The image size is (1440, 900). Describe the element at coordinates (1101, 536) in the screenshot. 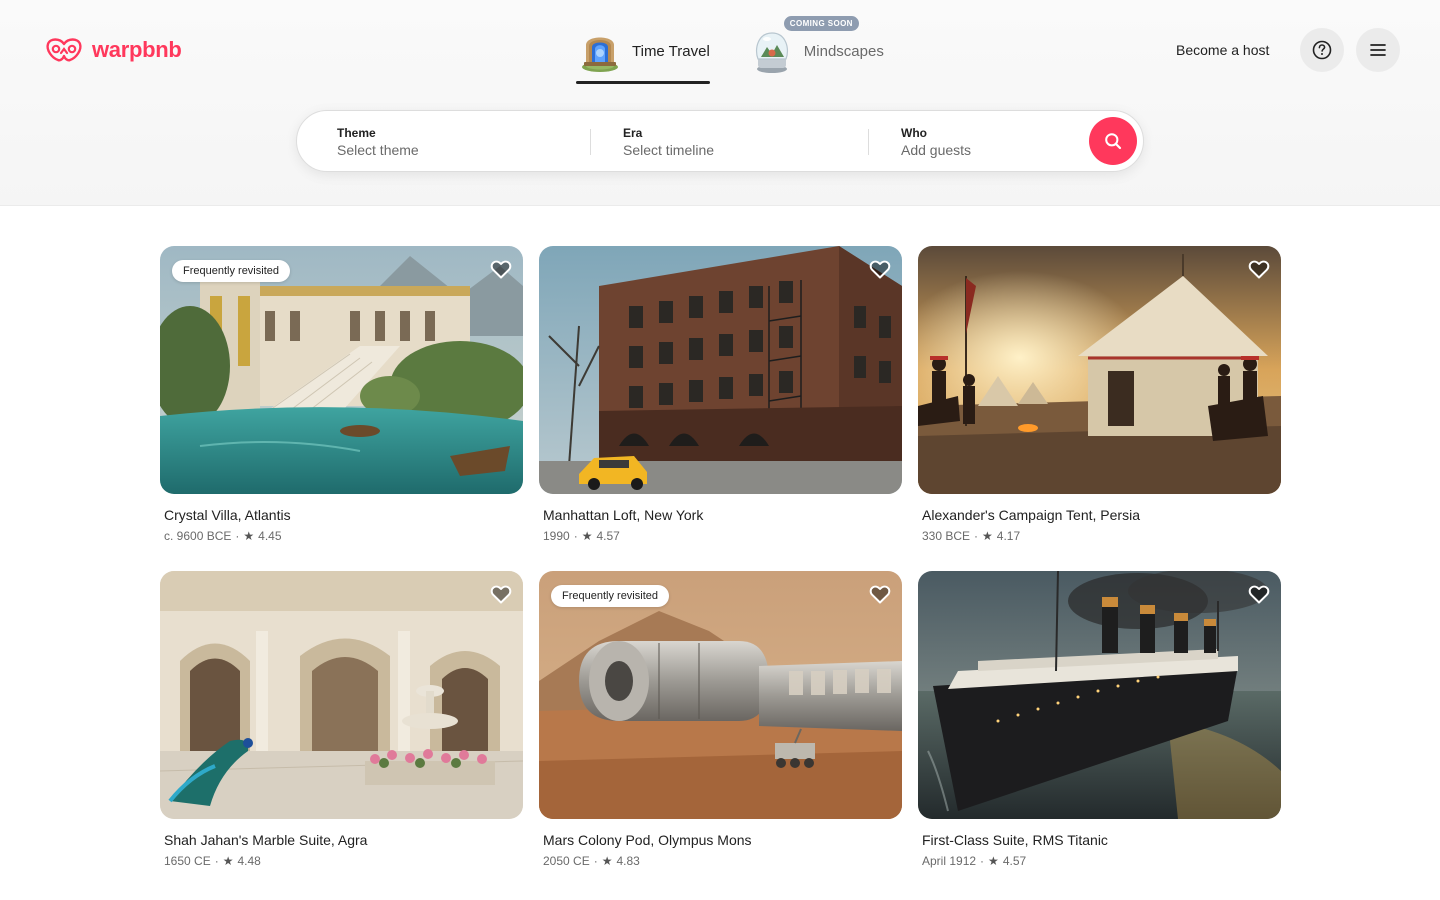

I see `listing-meta: 330 BCE · ★ 4.17` at that location.